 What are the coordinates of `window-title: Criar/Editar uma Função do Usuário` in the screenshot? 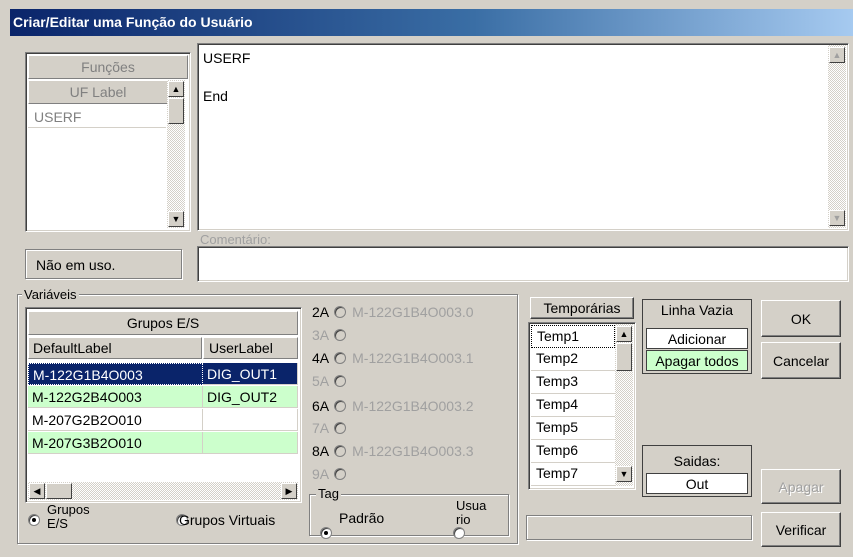 It's located at (133, 22).